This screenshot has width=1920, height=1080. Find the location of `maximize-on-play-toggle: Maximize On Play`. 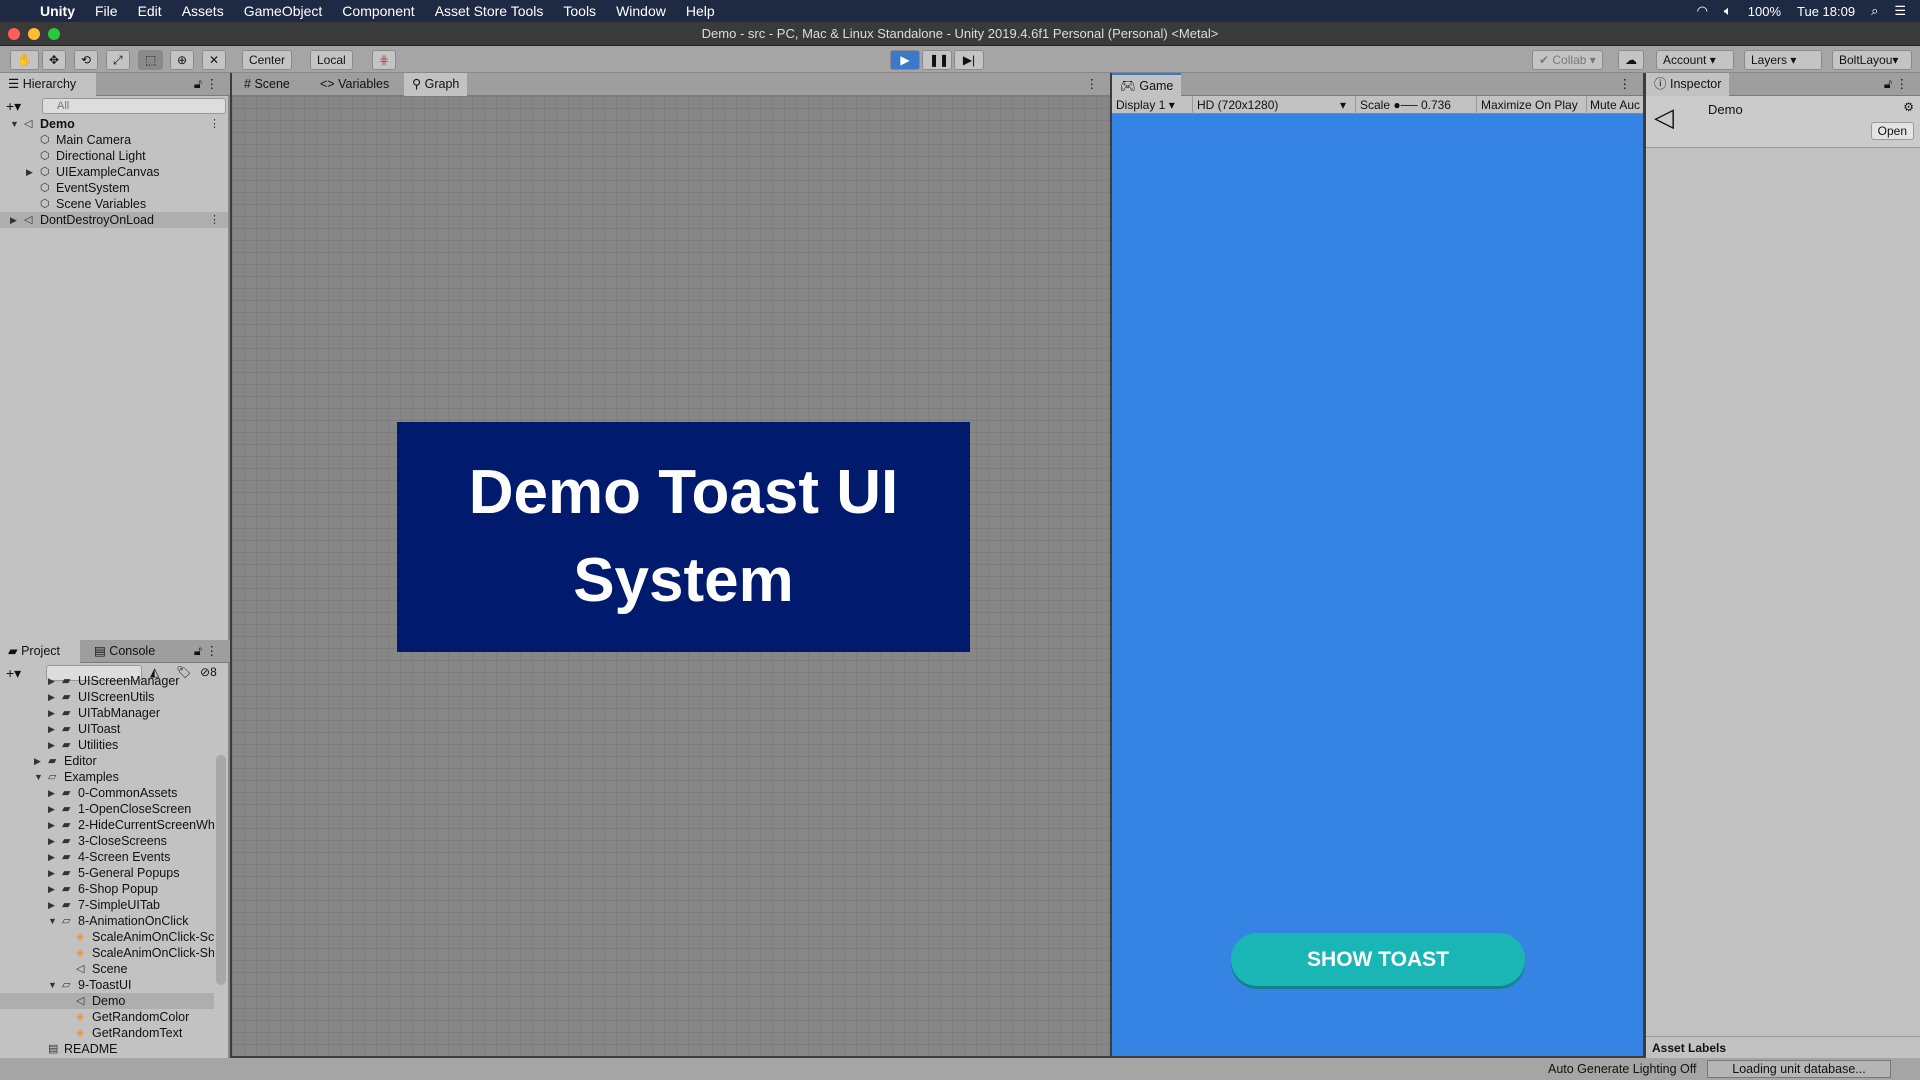

maximize-on-play-toggle: Maximize On Play is located at coordinates (1527, 105).